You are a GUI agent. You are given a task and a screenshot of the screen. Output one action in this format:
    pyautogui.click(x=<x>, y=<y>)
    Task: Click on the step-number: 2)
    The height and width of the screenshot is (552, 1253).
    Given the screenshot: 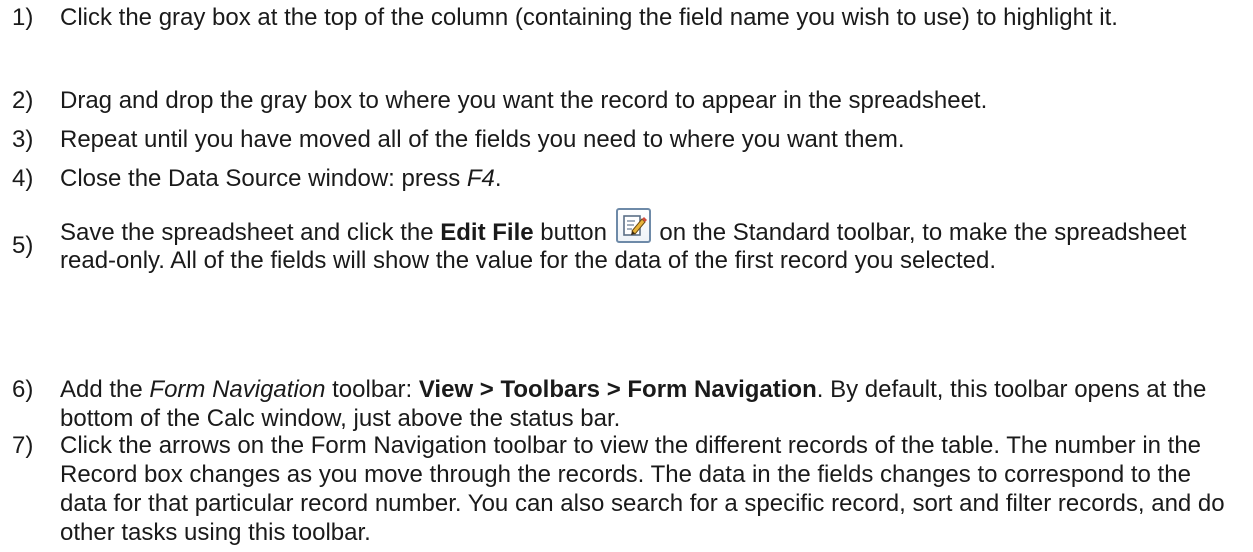 What is the action you would take?
    pyautogui.click(x=23, y=100)
    